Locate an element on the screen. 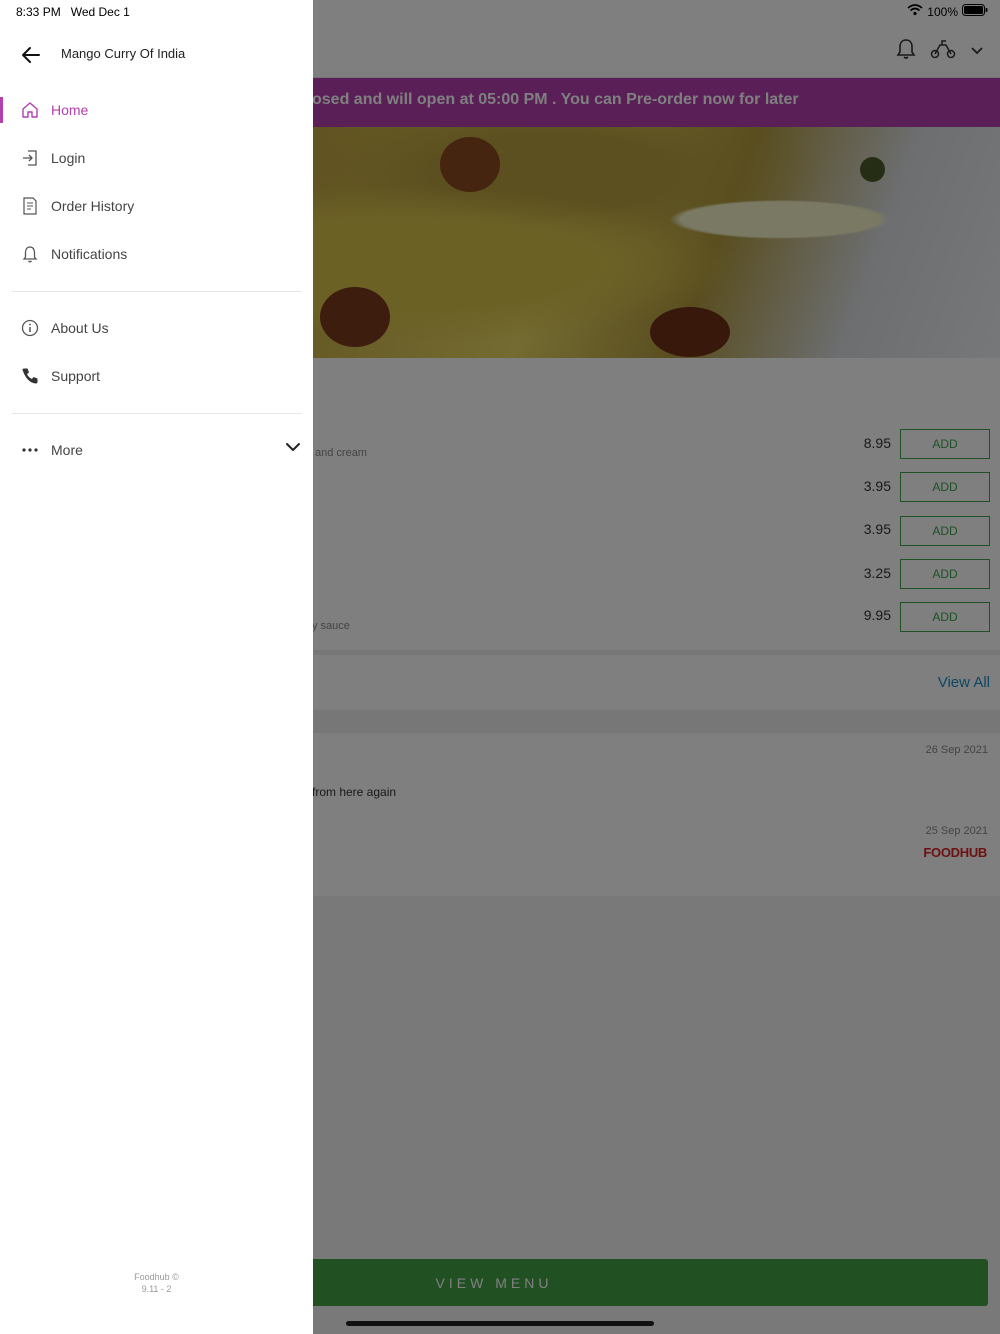 The height and width of the screenshot is (1334, 1000). info-icon is located at coordinates (30, 328).